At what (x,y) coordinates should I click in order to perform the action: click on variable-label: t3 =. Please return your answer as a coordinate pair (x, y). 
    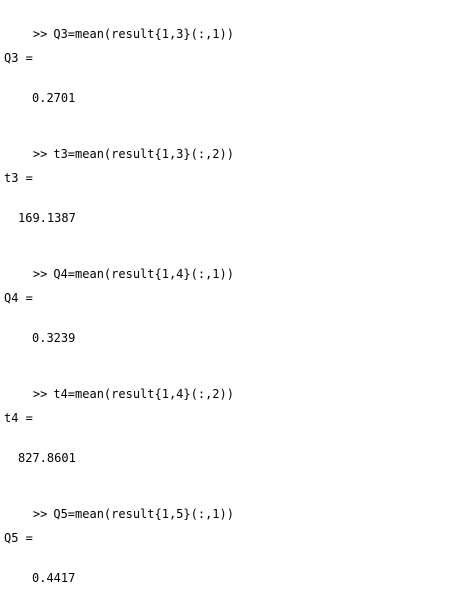
    Looking at the image, I should click on (18, 178).